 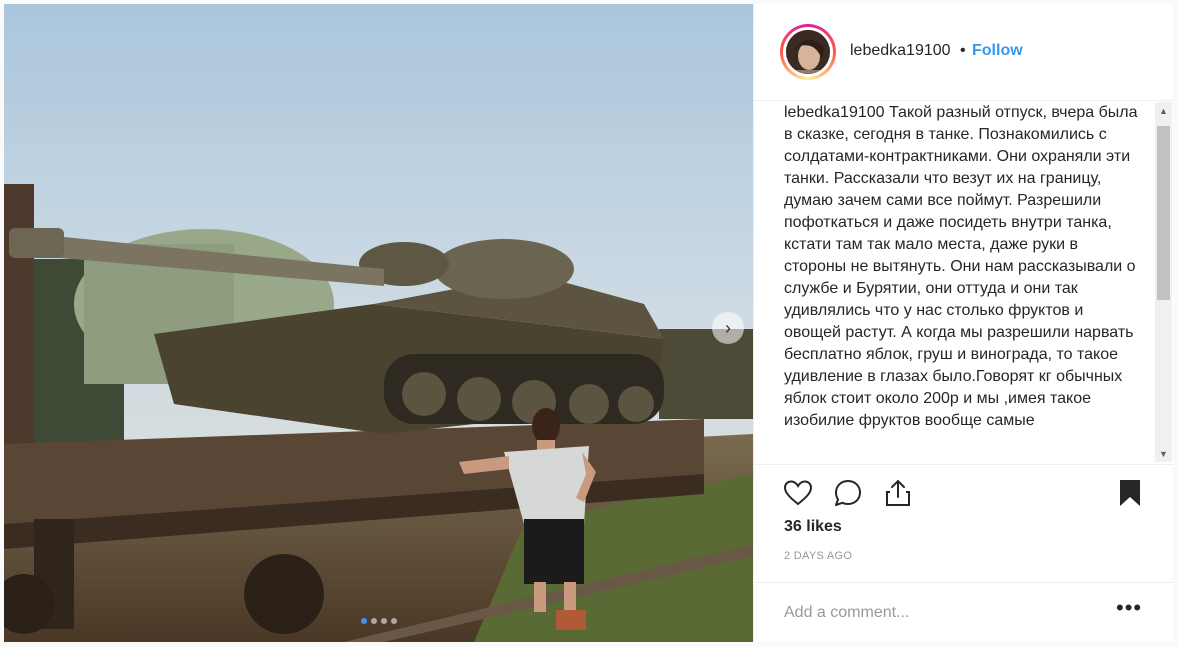 I want to click on bookmark-icon, so click(x=1130, y=493).